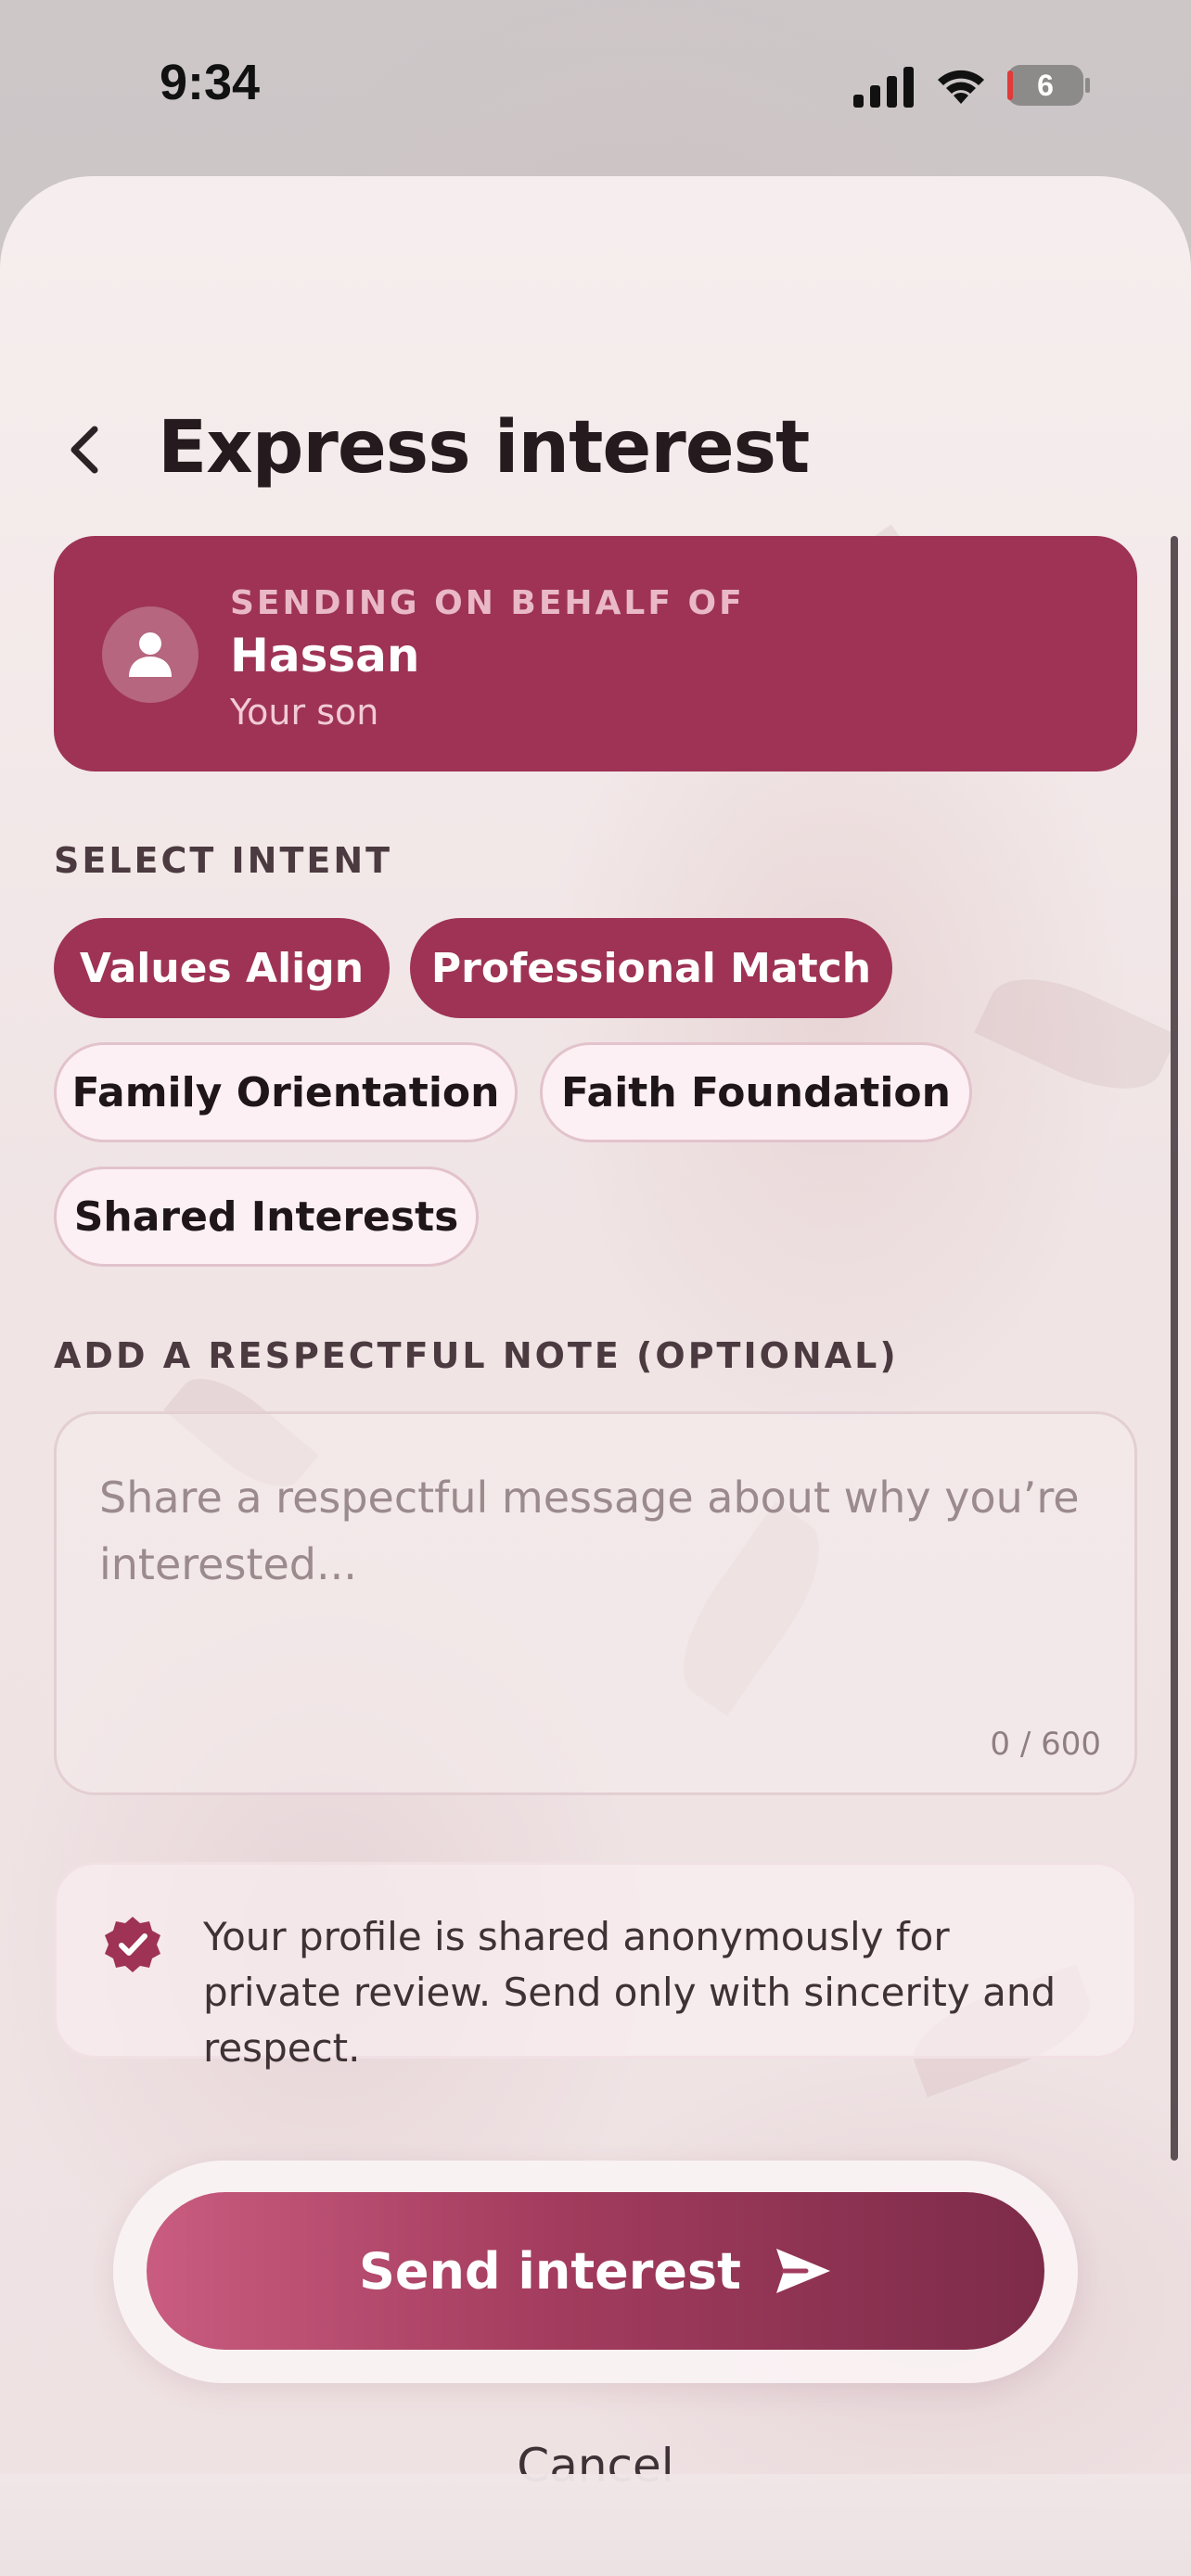  Describe the element at coordinates (549, 2271) in the screenshot. I see `send-interest-label: Send interest` at that location.